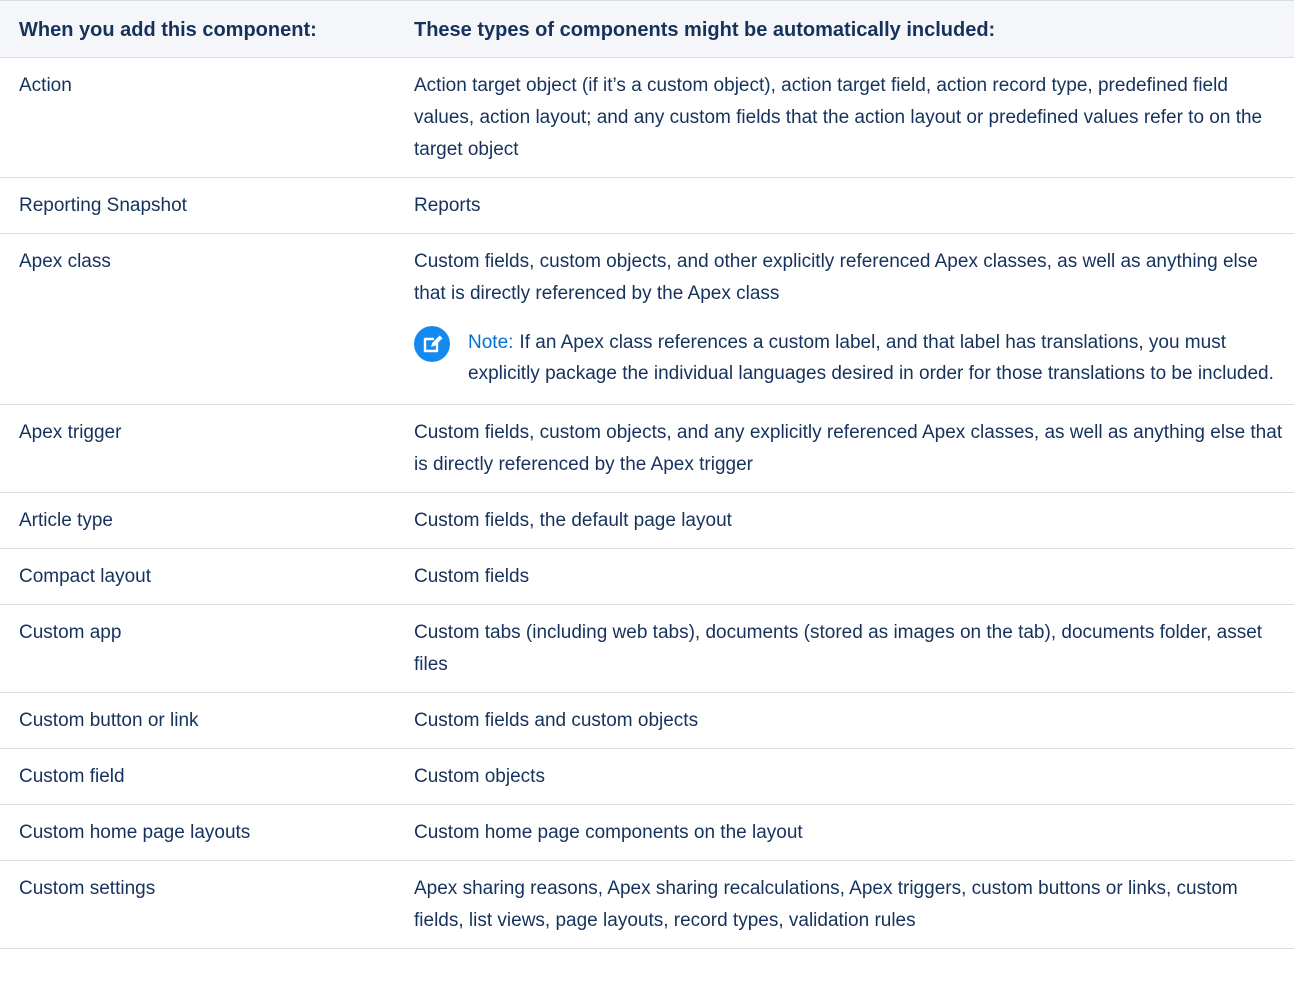 This screenshot has height=1005, width=1294. Describe the element at coordinates (556, 720) in the screenshot. I see `included-cell: Custom fields and custom objects` at that location.